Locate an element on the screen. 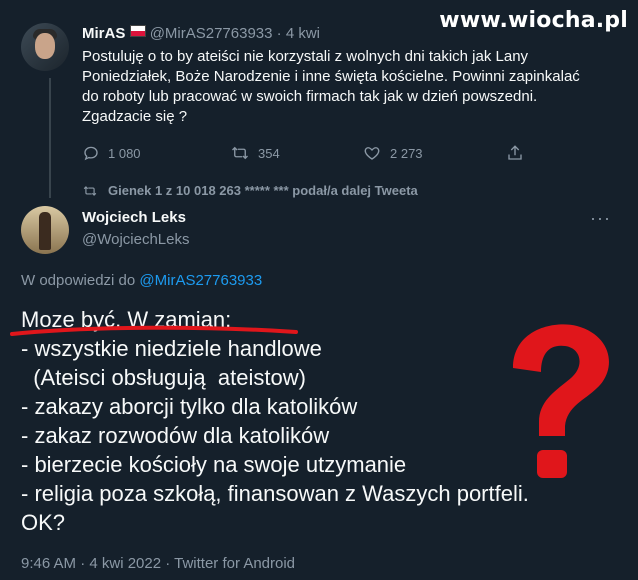 Image resolution: width=638 pixels, height=580 pixels. author-name: Wojciech Leks is located at coordinates (134, 217).